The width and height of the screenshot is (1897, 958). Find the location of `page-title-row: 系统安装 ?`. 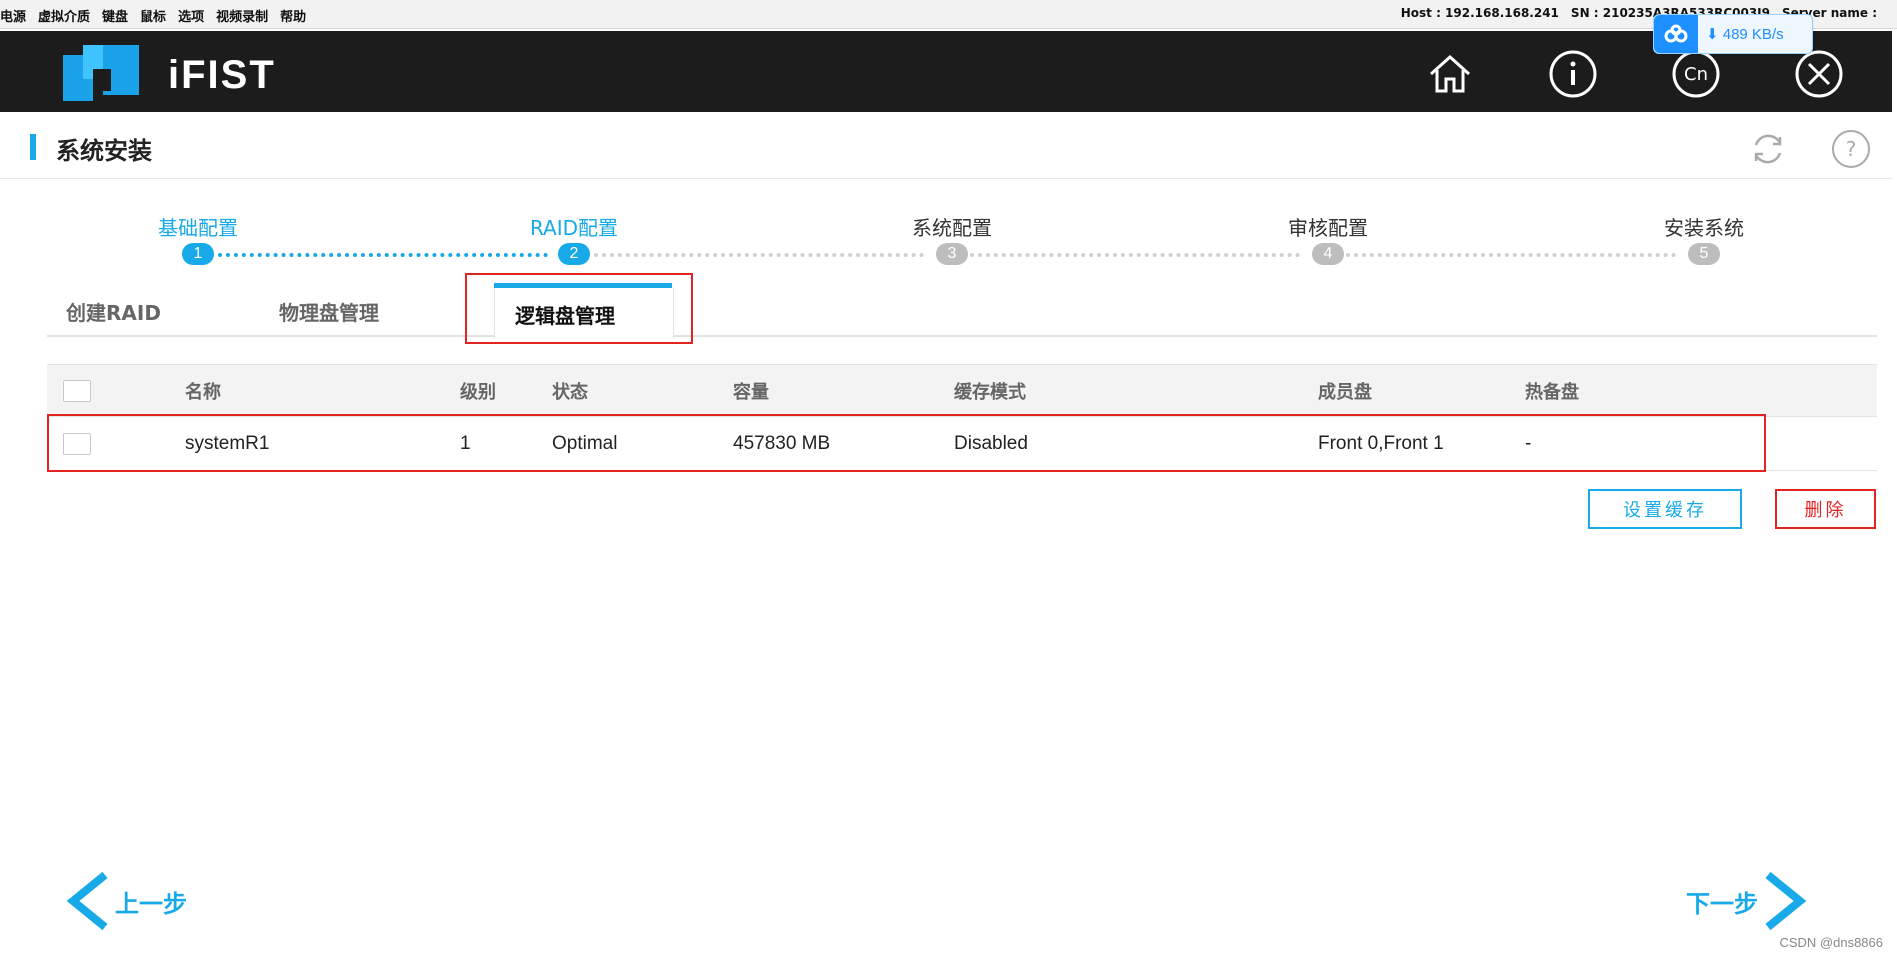

page-title-row: 系统安装 ? is located at coordinates (946, 145).